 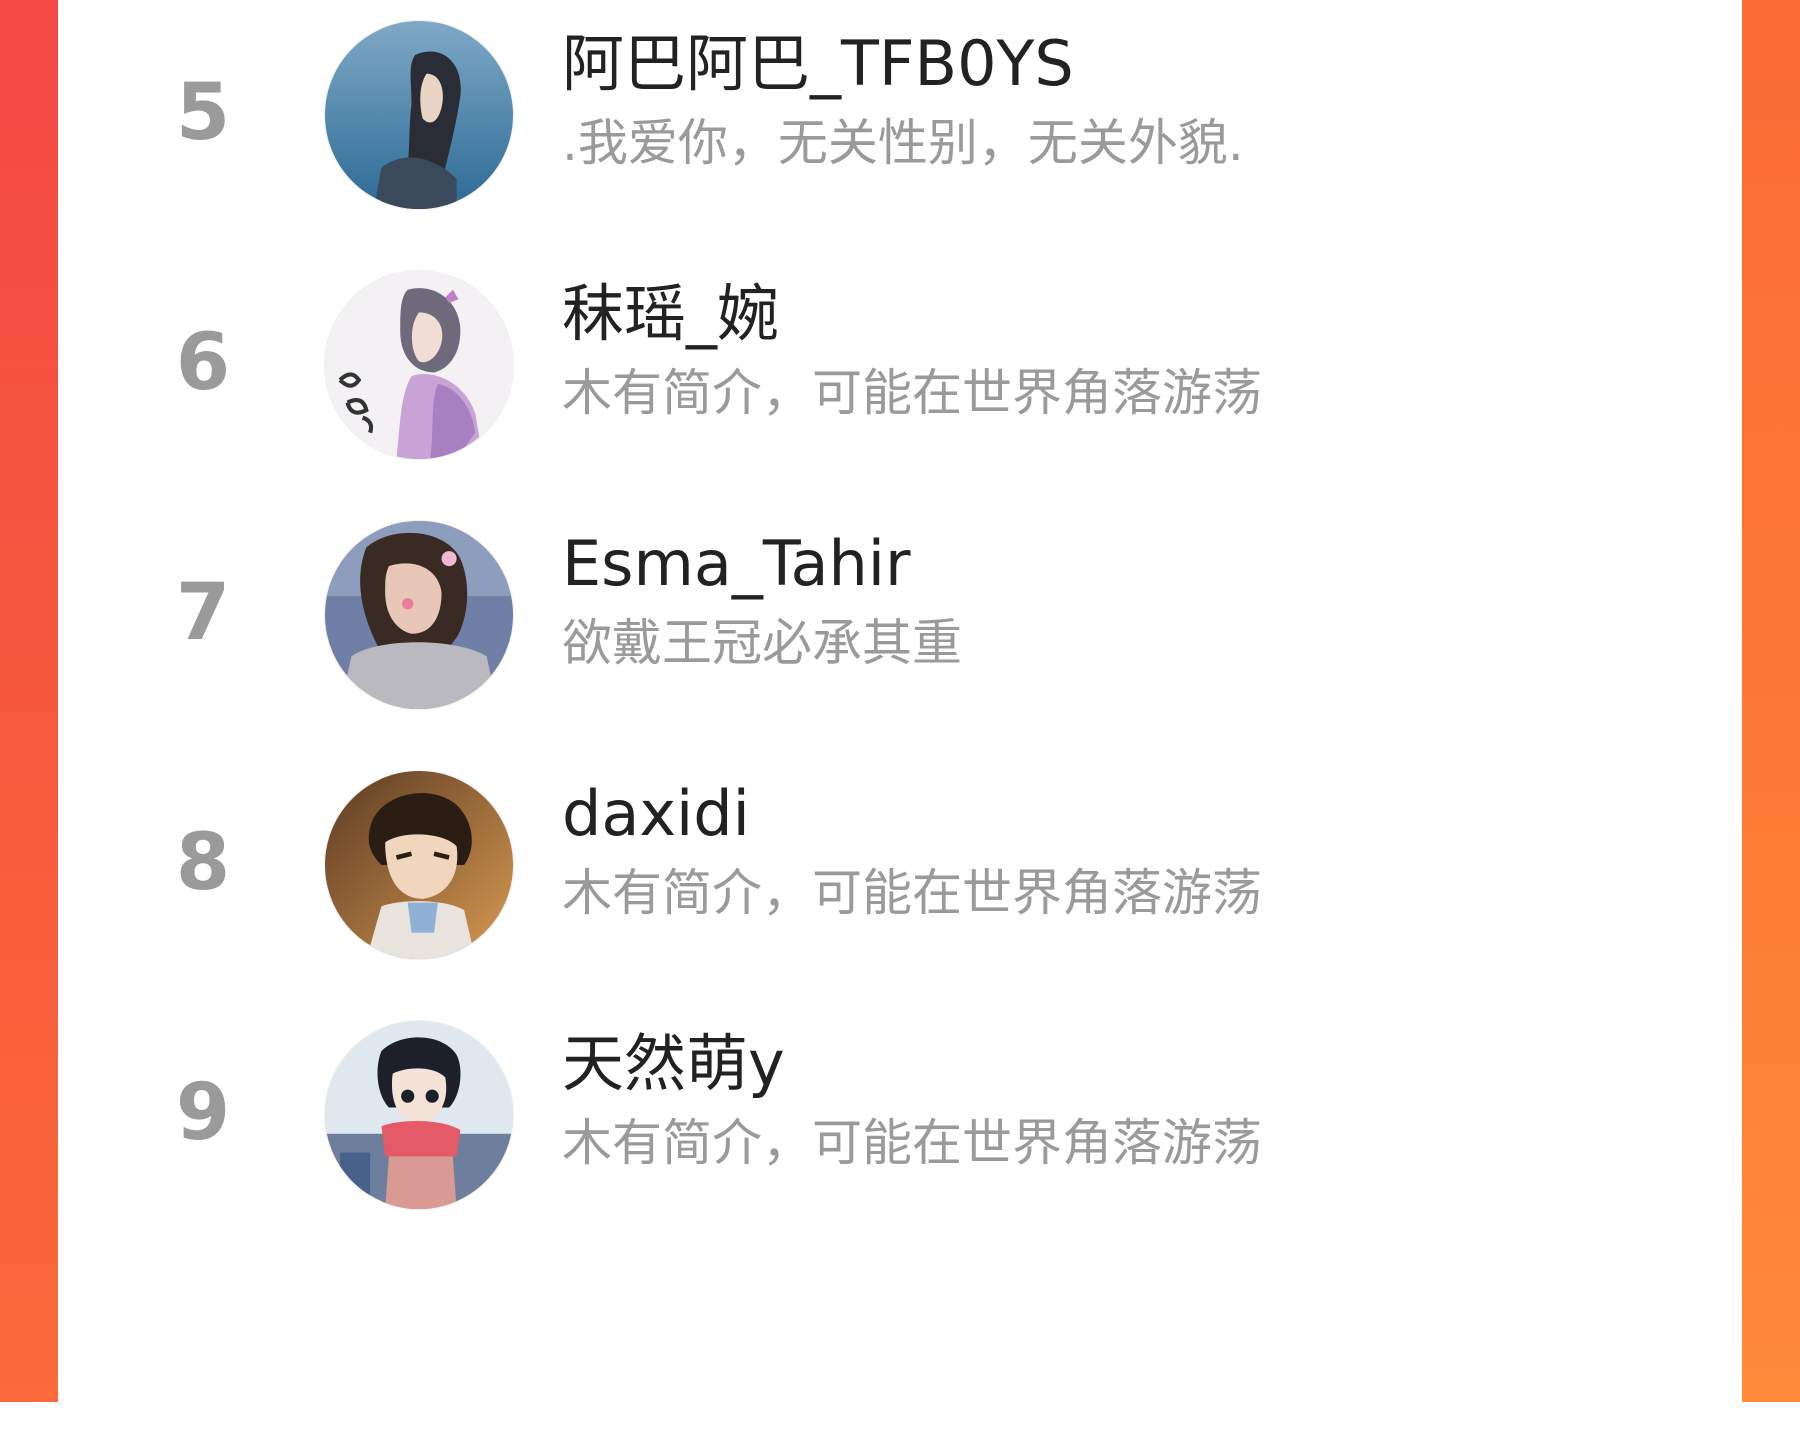 I want to click on user-bio: .我爱你，无关性别，无关外貌., so click(x=903, y=143).